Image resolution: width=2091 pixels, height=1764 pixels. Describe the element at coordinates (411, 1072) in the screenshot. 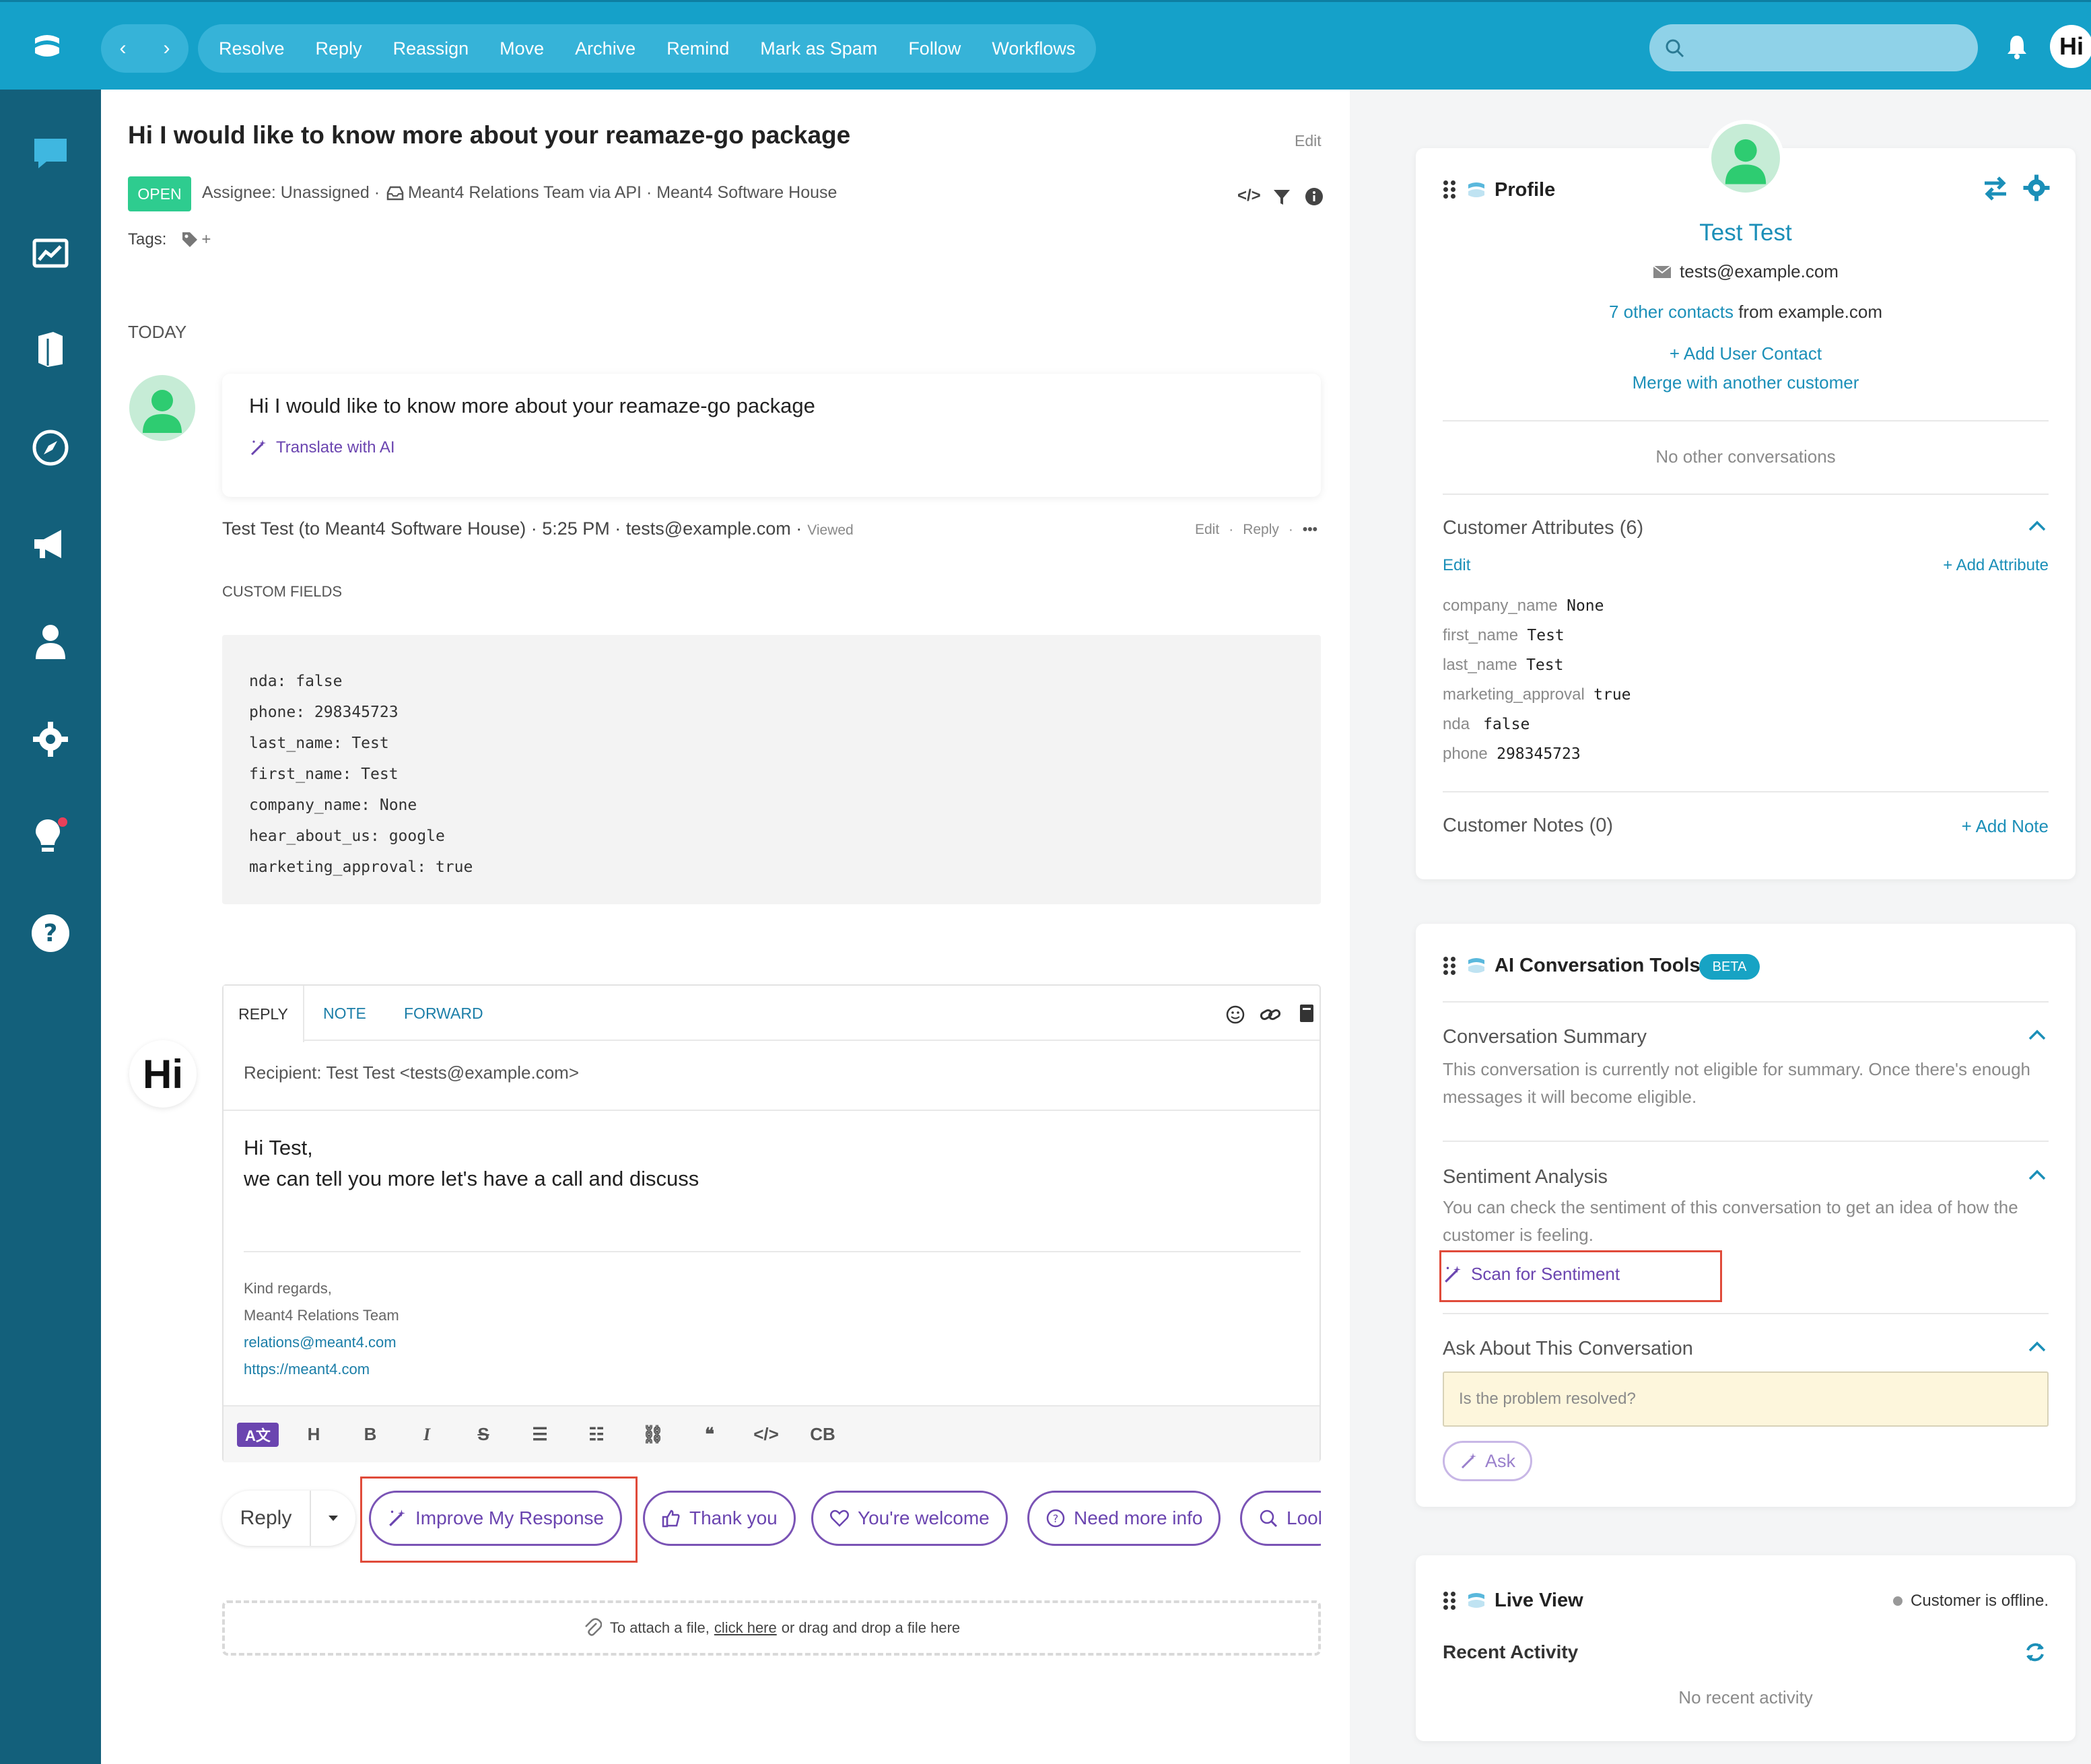

I see `recipient-line: Recipient: Test Test <tests@example.com>` at that location.